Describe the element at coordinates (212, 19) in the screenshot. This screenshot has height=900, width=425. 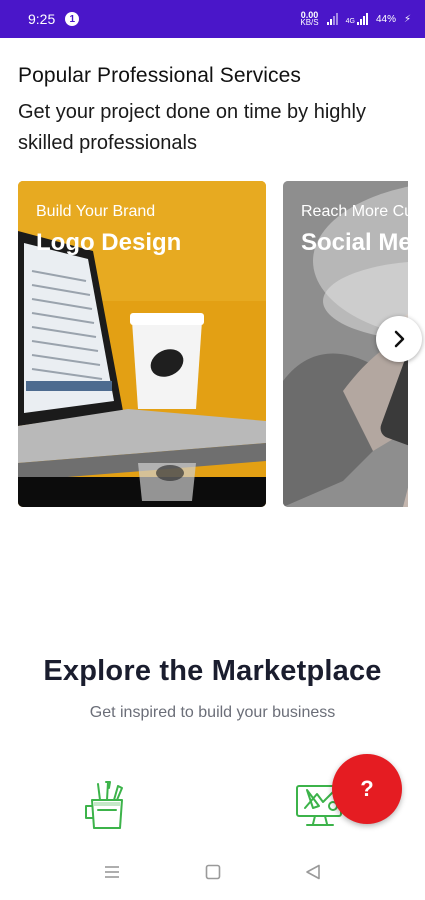
I see `status-bar: 9:25 1 0.00 KB/S 4G 44% ⚡` at that location.